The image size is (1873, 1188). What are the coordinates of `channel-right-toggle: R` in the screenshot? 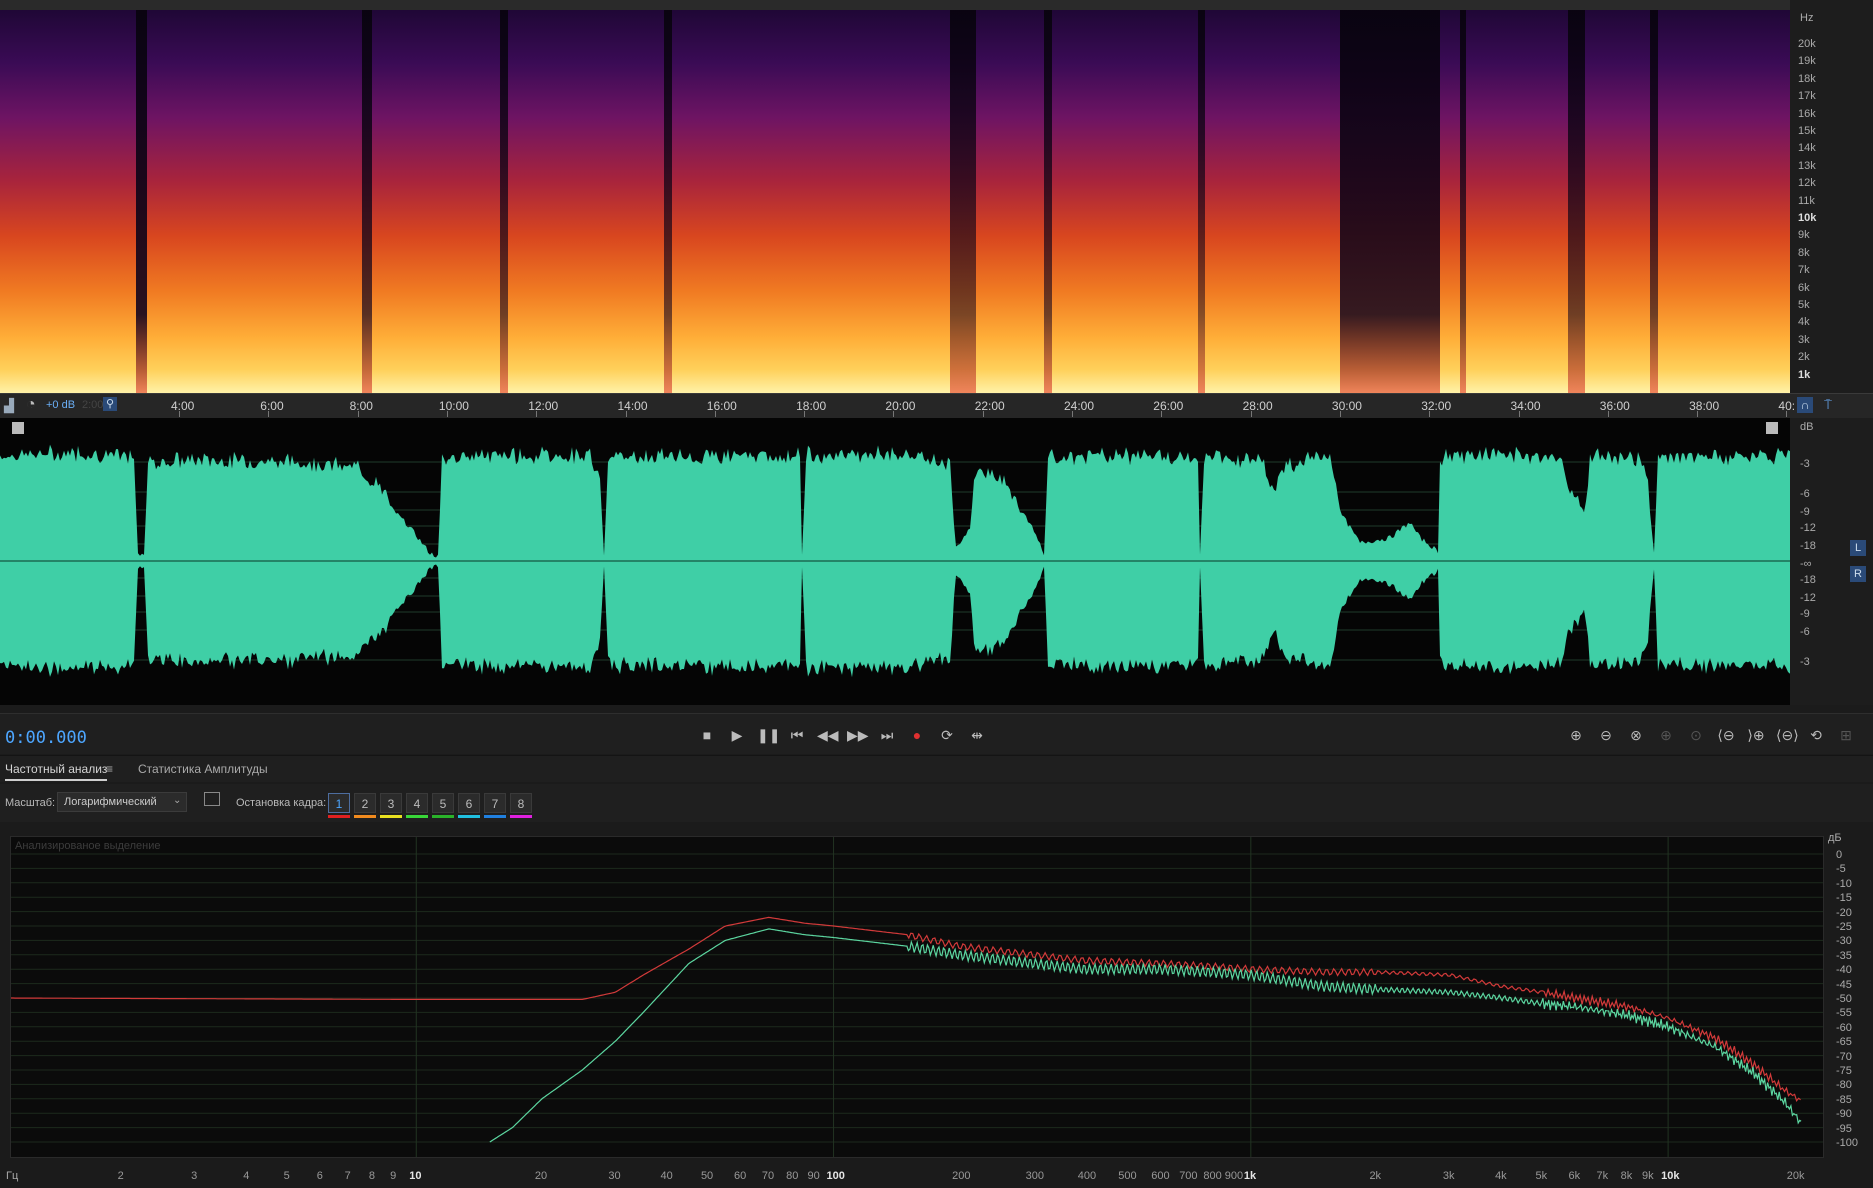 It's located at (1858, 574).